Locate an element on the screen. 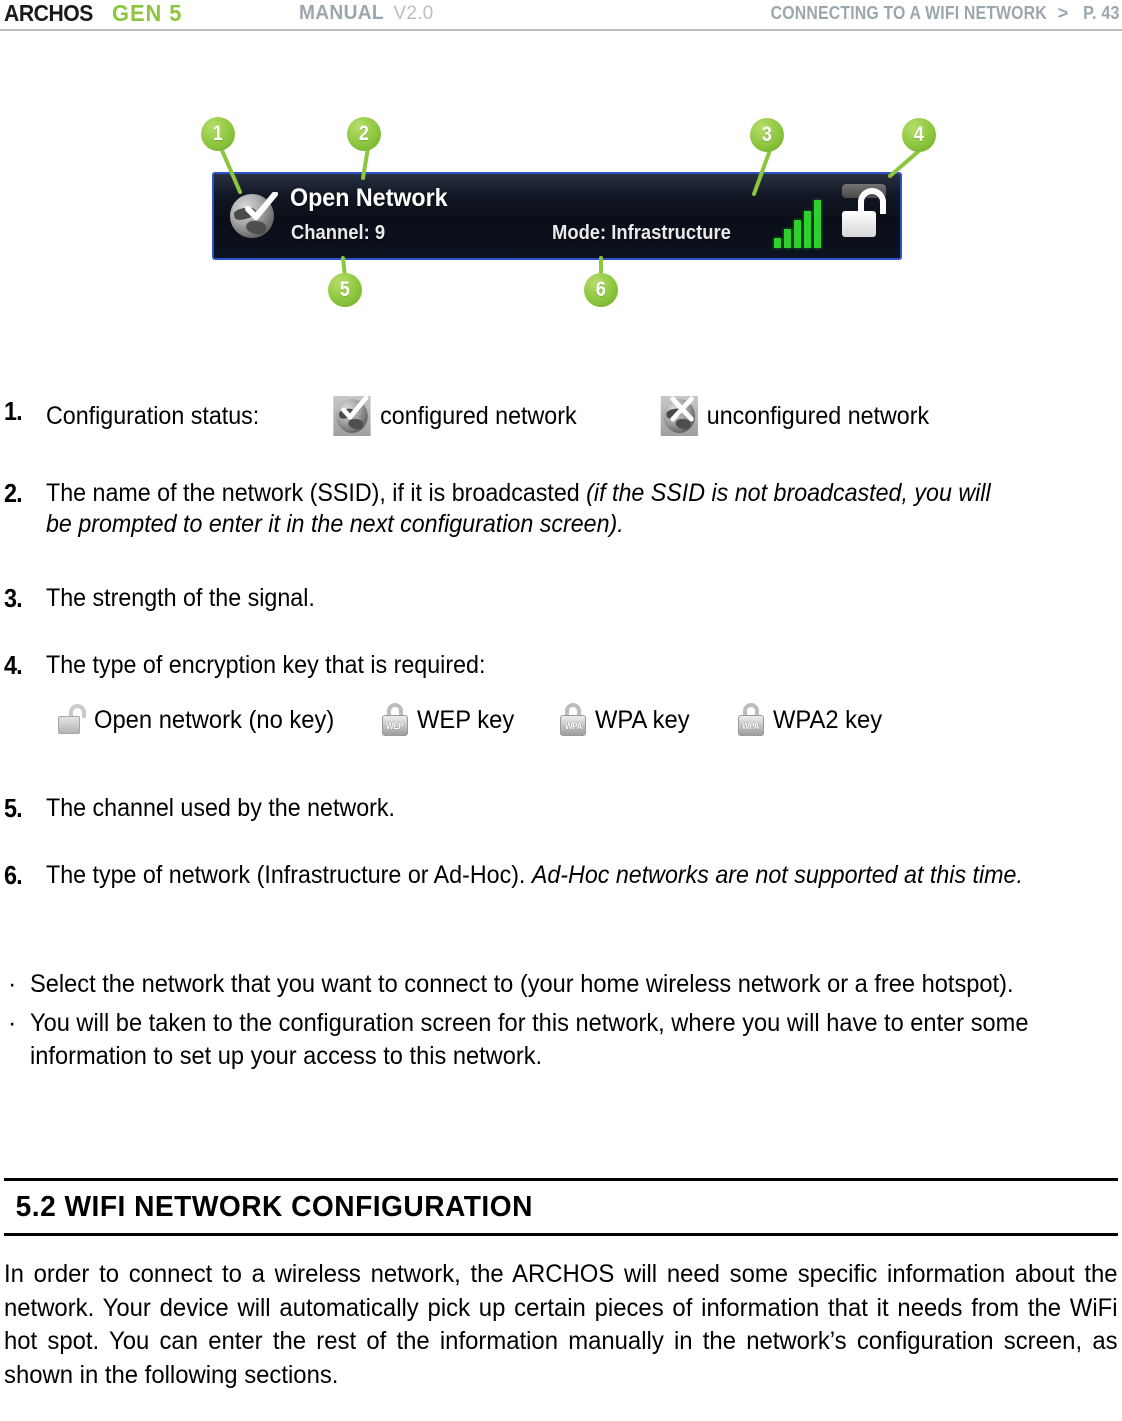 The width and height of the screenshot is (1122, 1421). key-type-wpa: WPA WPA key is located at coordinates (627, 720).